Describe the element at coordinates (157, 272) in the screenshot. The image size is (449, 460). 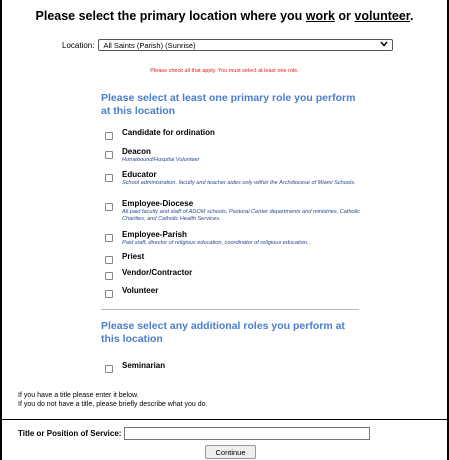
I see `role-label: Vendor/Contractor` at that location.